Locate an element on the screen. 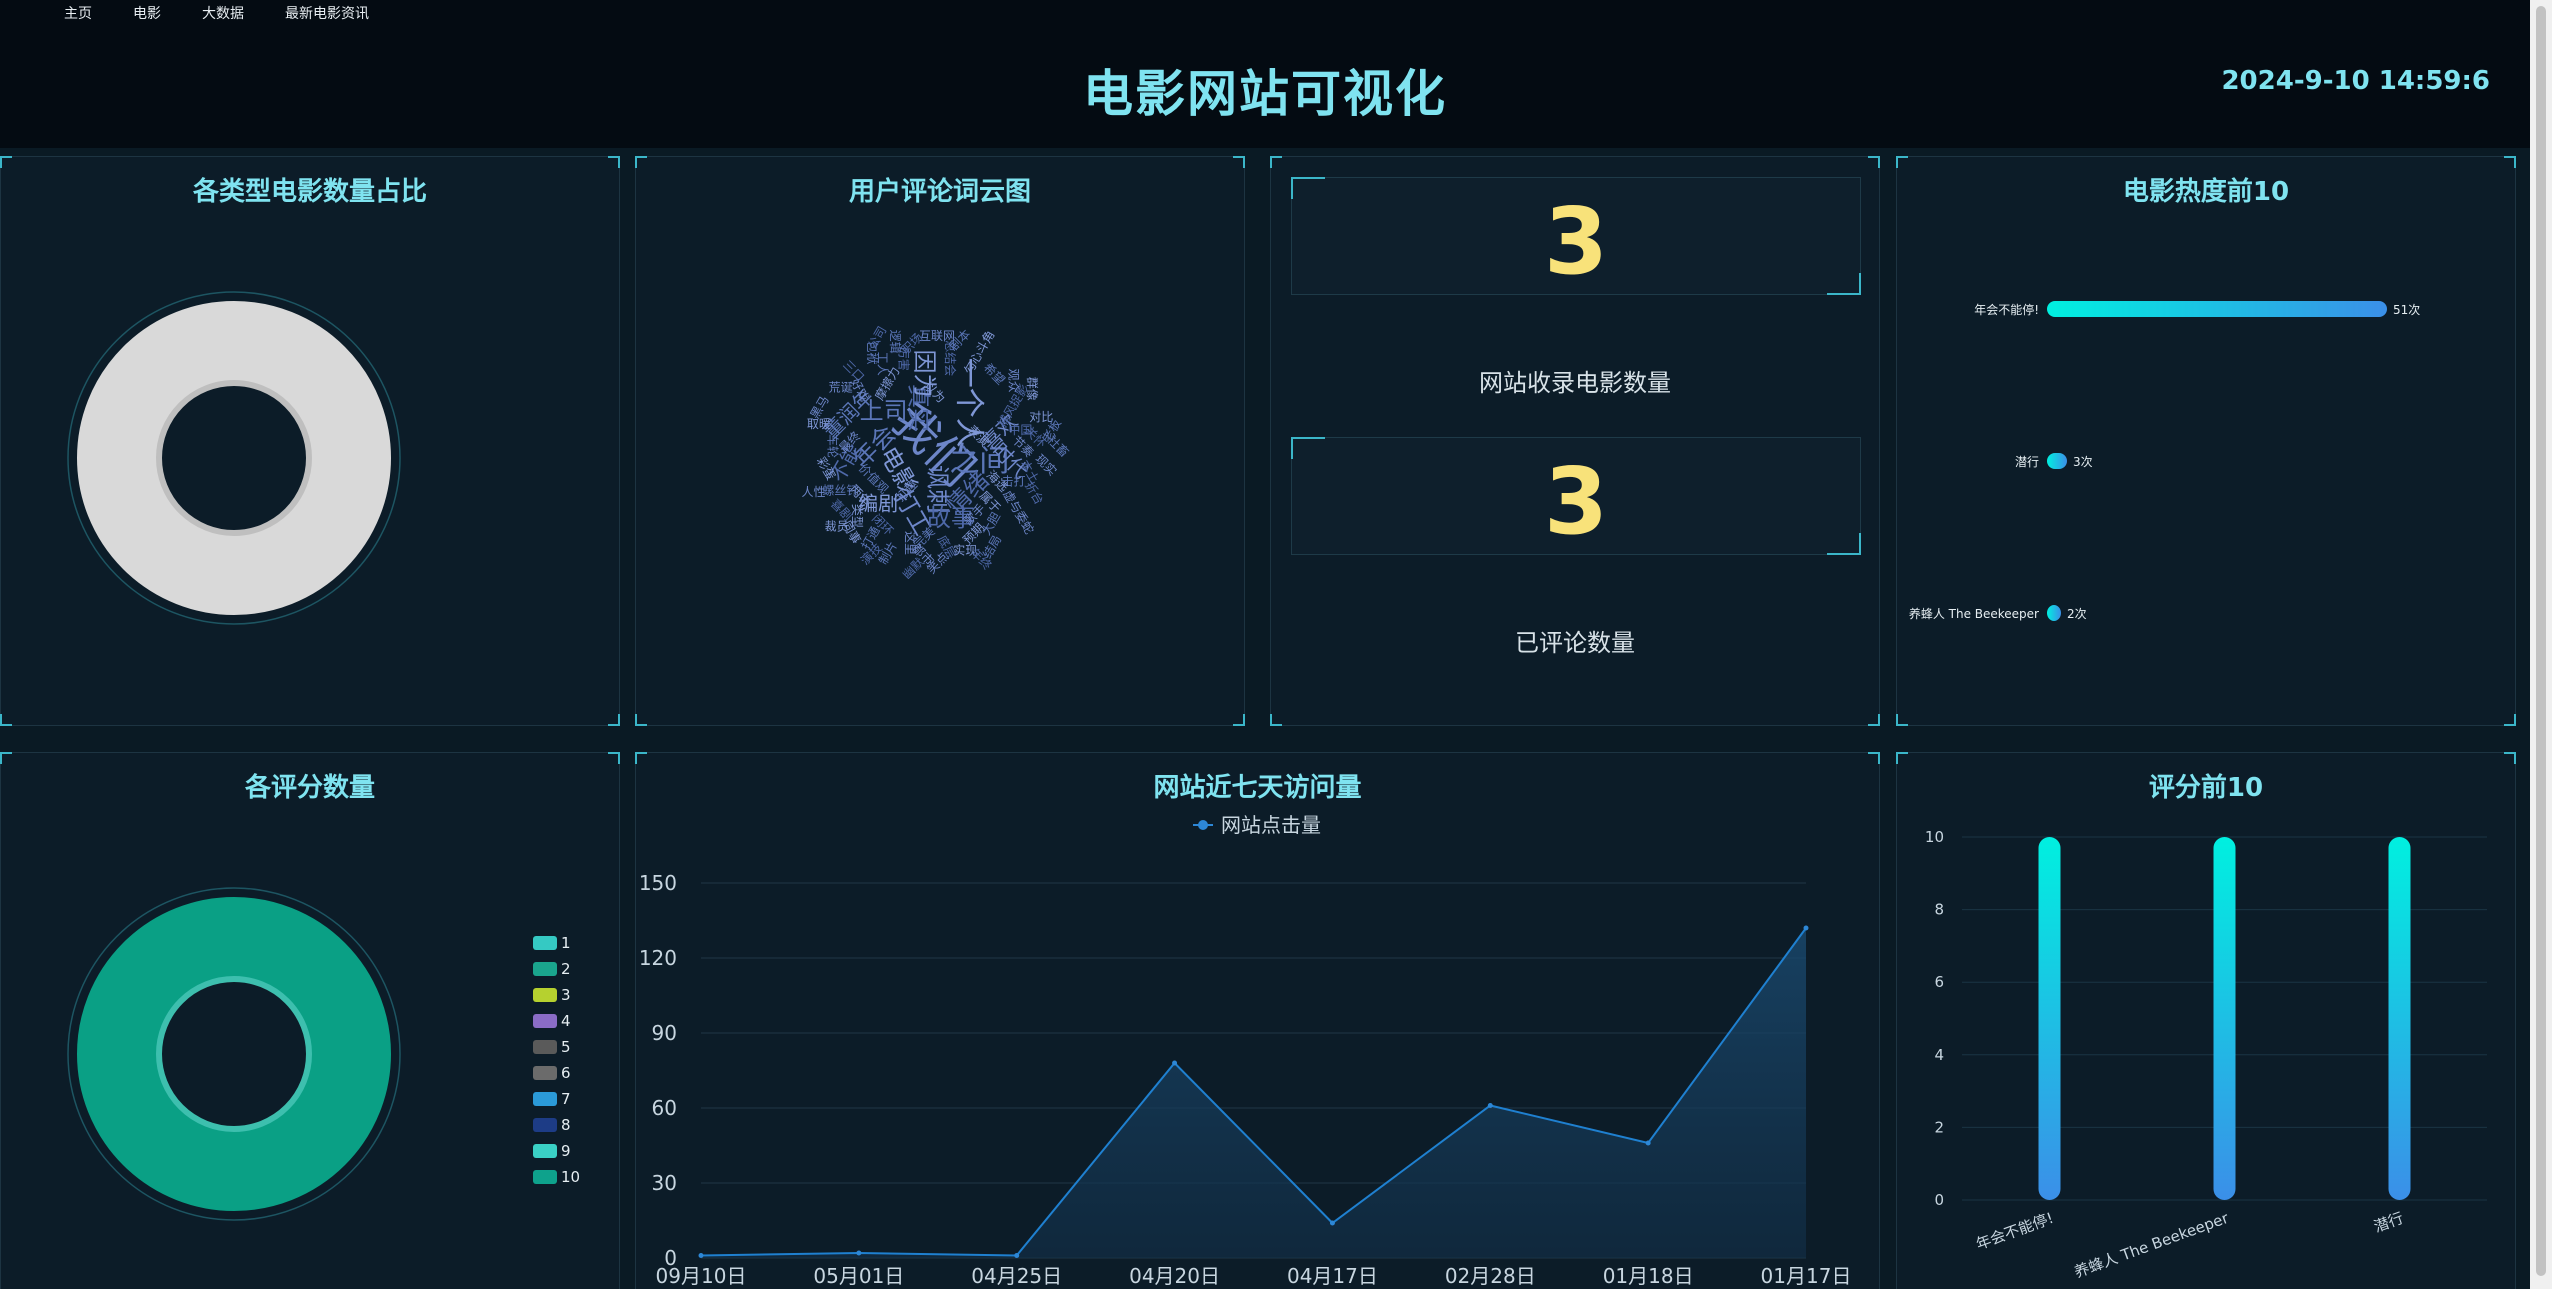 The image size is (2552, 1289). score-top10-chart: 0 2 4 6 8 10 年会不能停! 养蜂人 The Beekeeper 潜行 is located at coordinates (2206, 1055).